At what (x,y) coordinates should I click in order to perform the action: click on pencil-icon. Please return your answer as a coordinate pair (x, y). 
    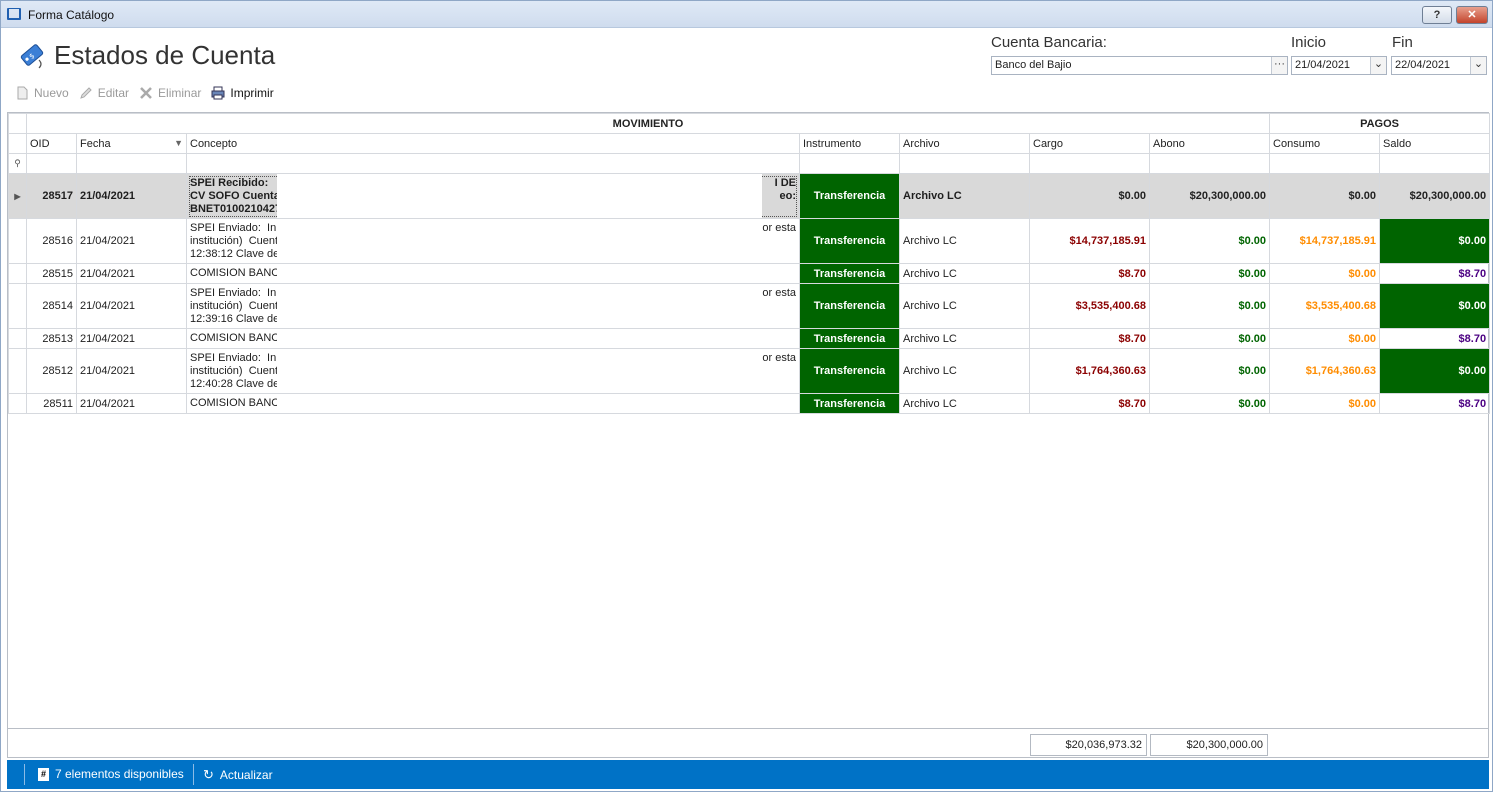
    Looking at the image, I should click on (85, 93).